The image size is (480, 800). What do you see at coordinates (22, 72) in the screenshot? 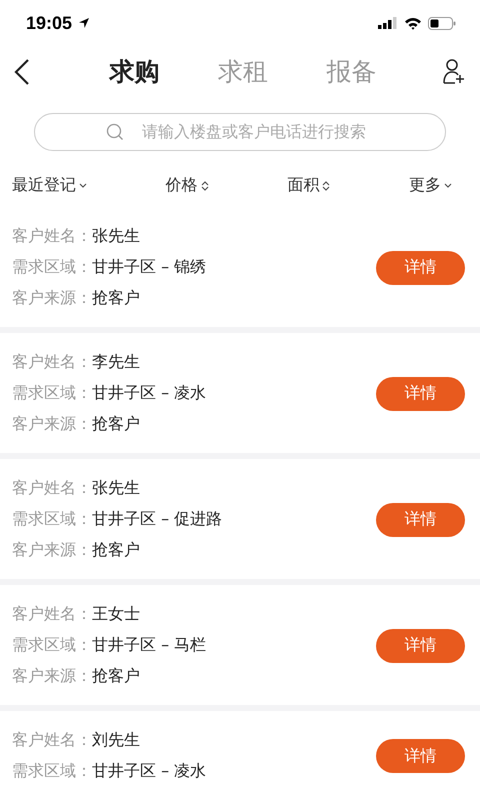
I see `back-icon` at bounding box center [22, 72].